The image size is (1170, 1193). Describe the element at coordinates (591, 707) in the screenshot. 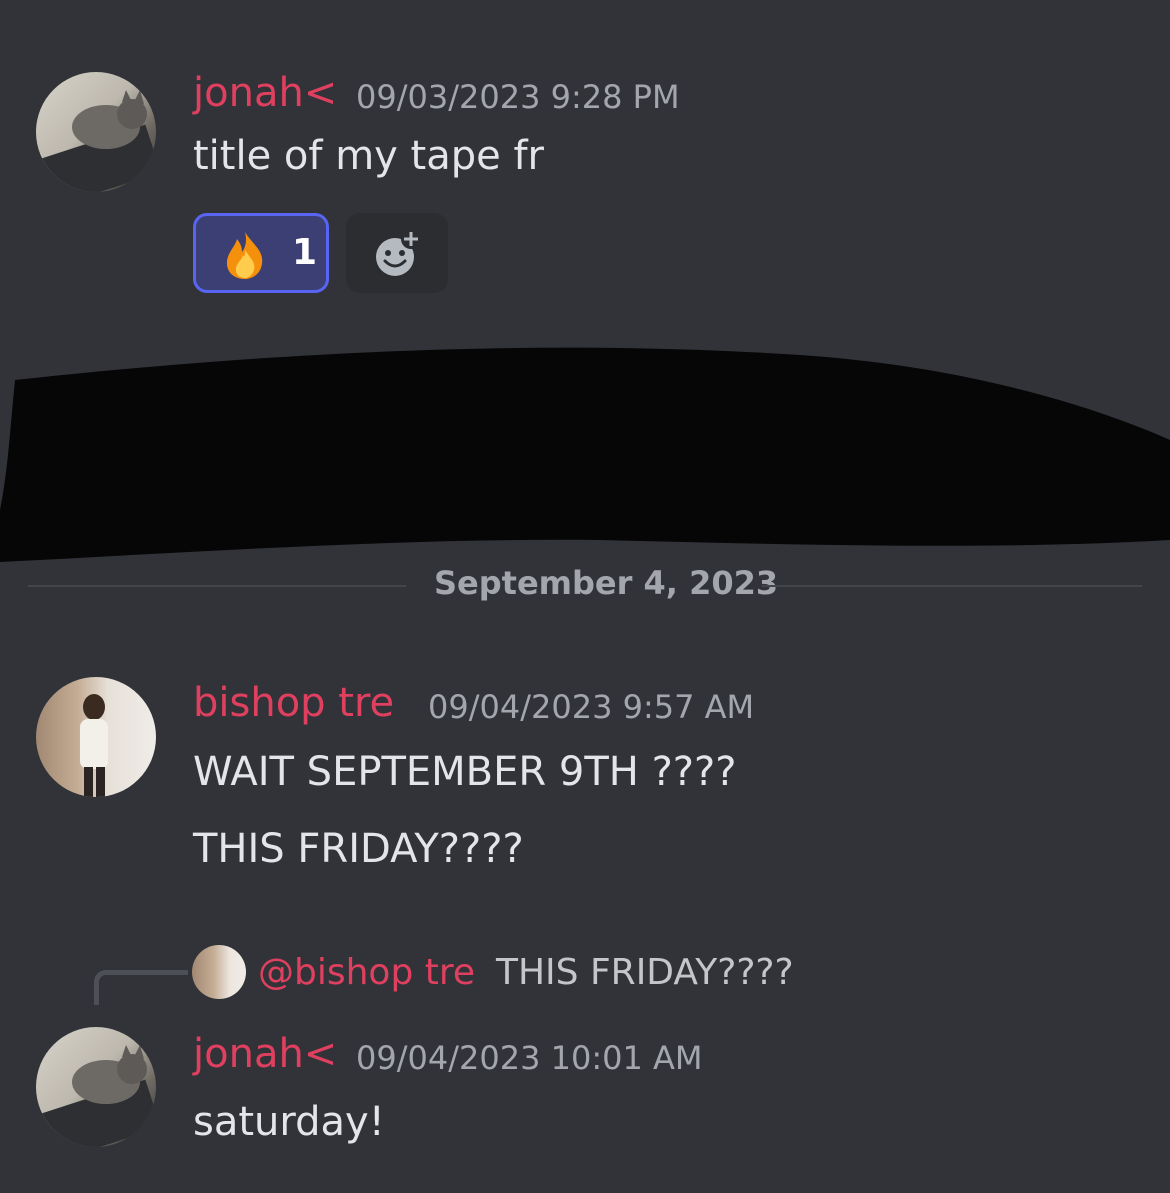

I see `timestamp: 09/04/2023 9:57 AM` at that location.